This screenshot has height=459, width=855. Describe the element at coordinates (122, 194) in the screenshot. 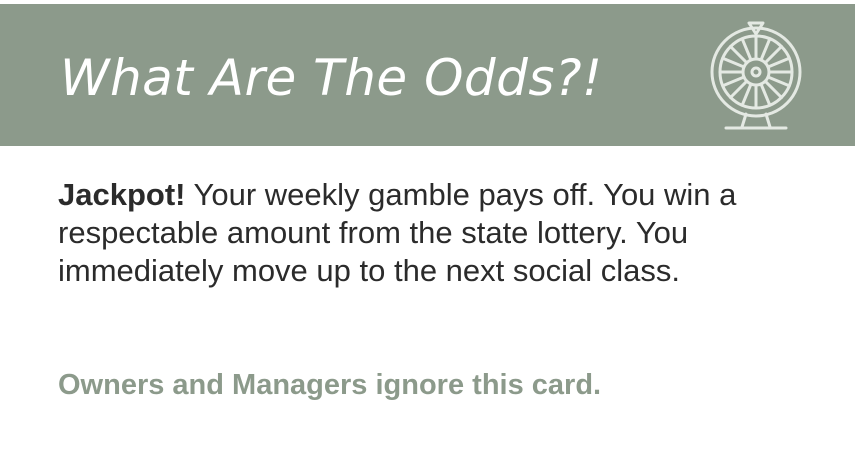

I see `card-lead: Jackpot!` at that location.